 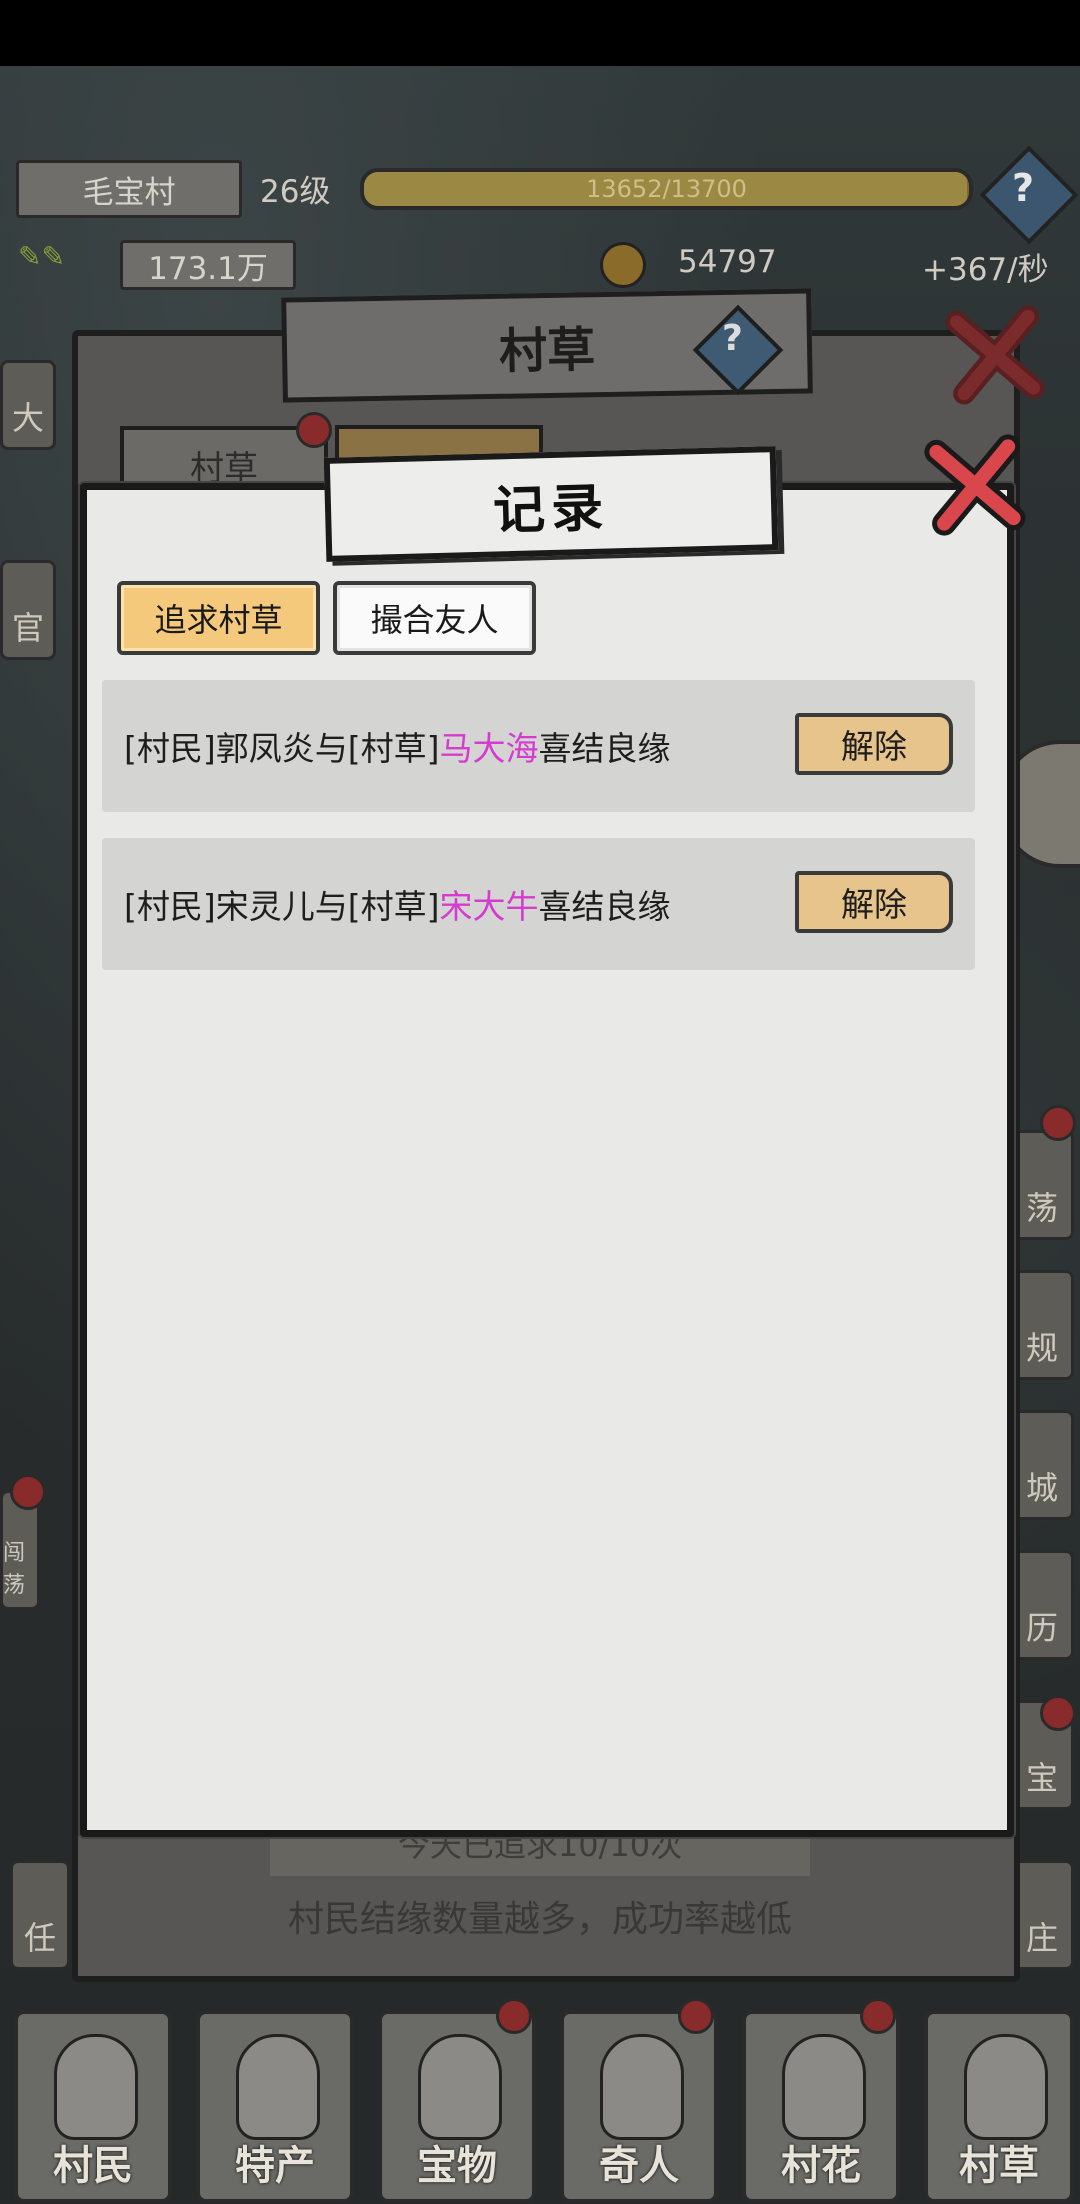 I want to click on record-name: 宋大牛, so click(x=489, y=906).